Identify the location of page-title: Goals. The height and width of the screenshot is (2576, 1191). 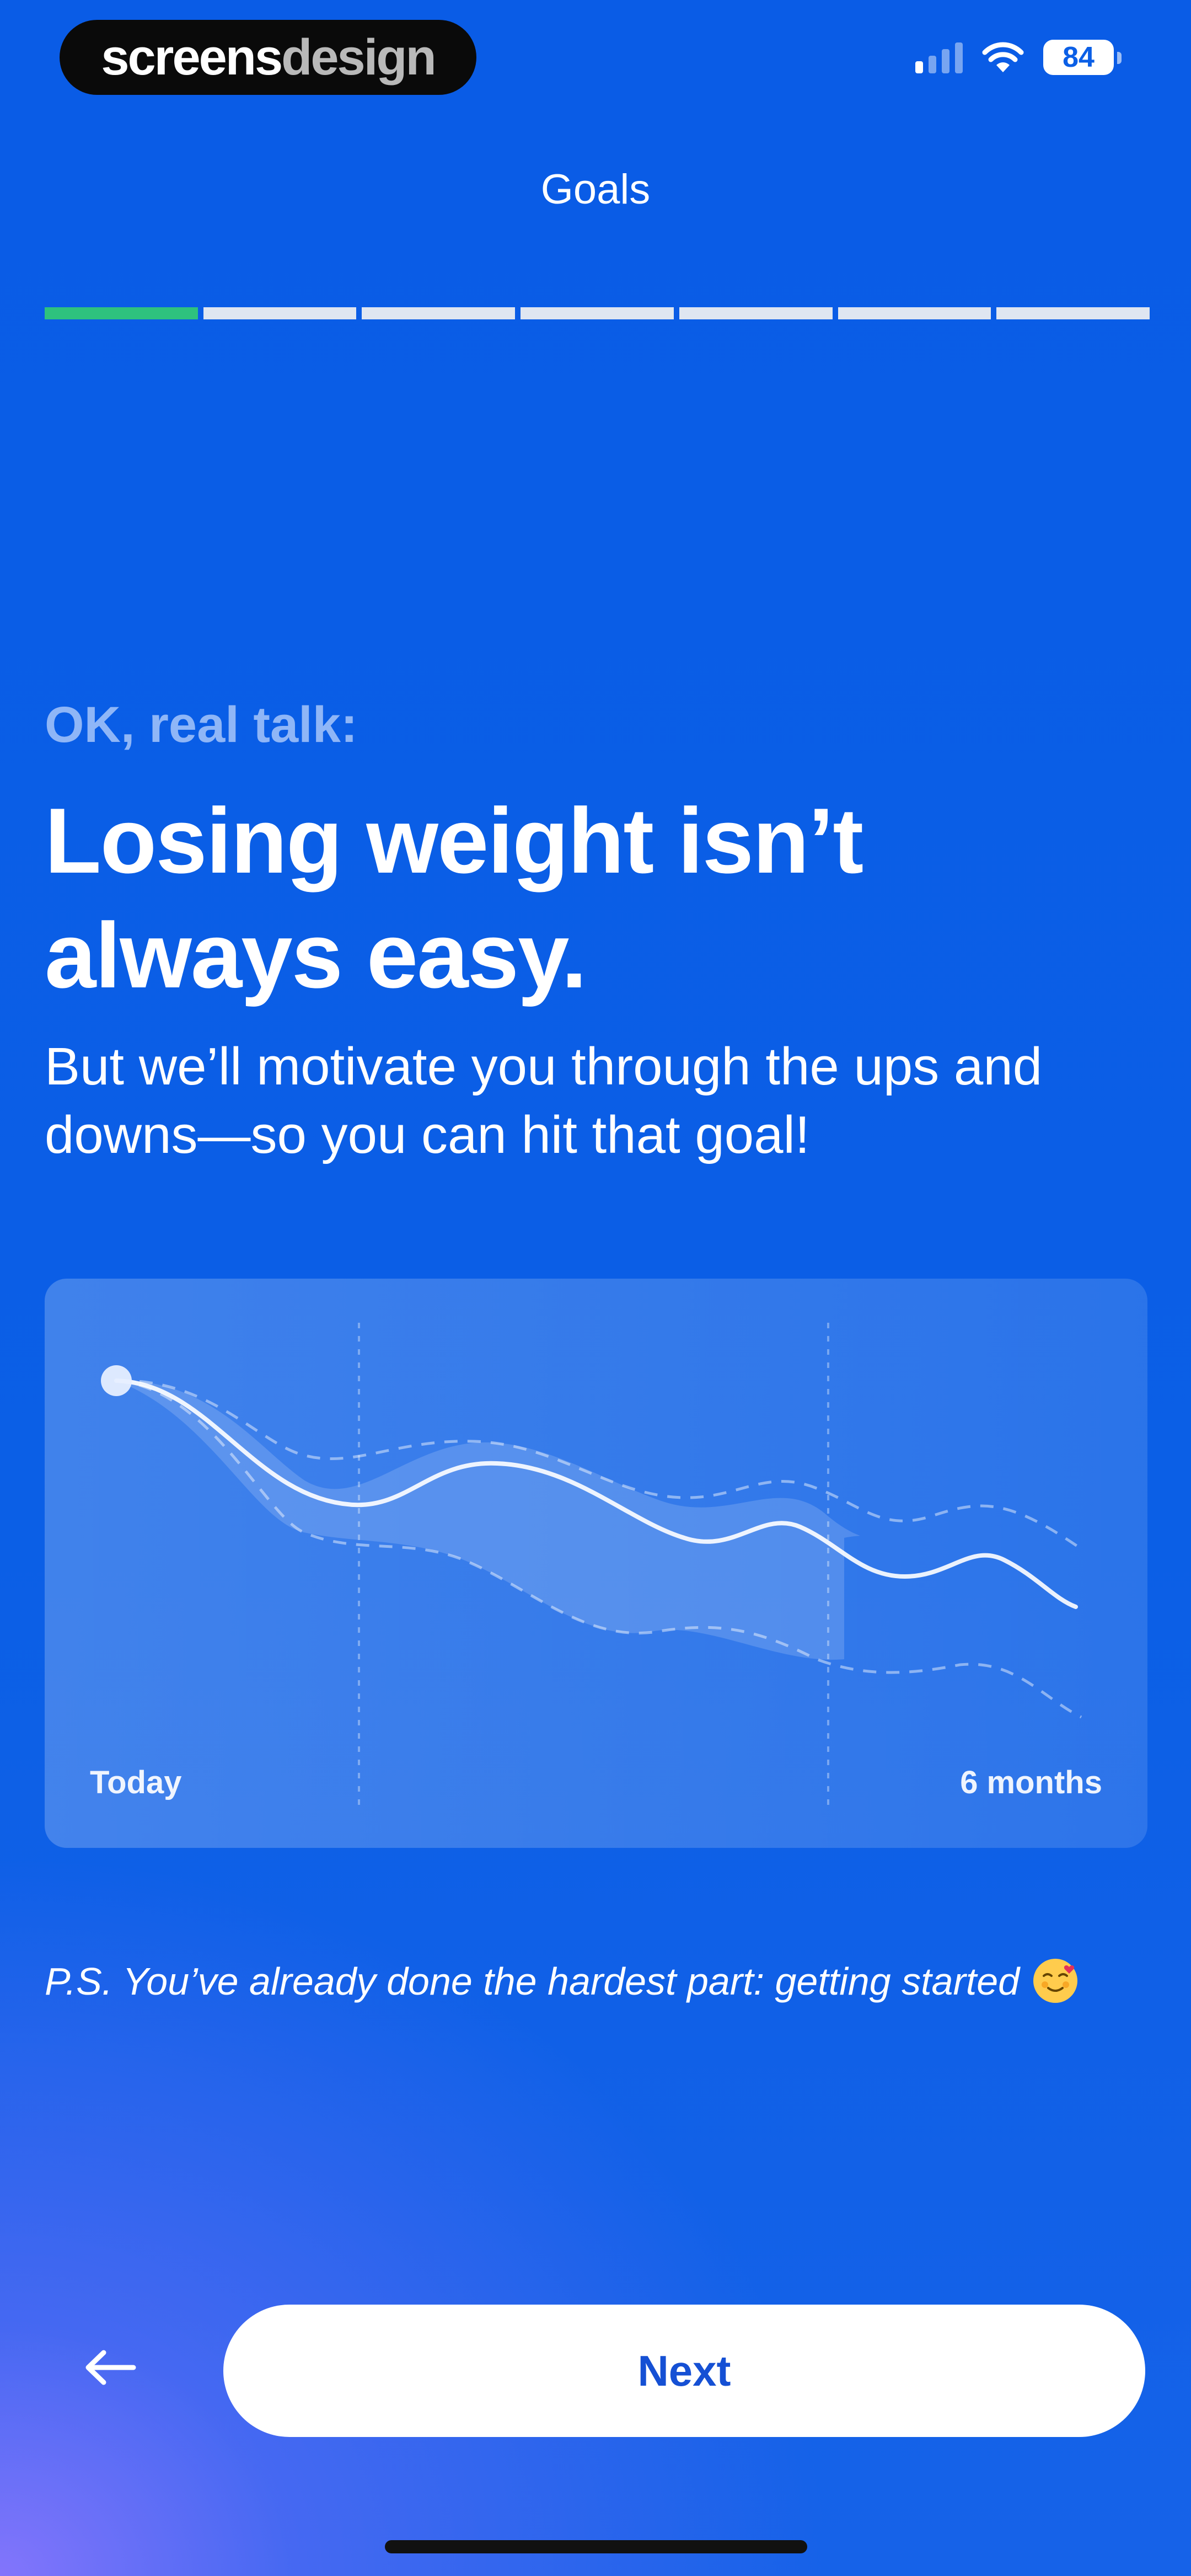
(595, 189).